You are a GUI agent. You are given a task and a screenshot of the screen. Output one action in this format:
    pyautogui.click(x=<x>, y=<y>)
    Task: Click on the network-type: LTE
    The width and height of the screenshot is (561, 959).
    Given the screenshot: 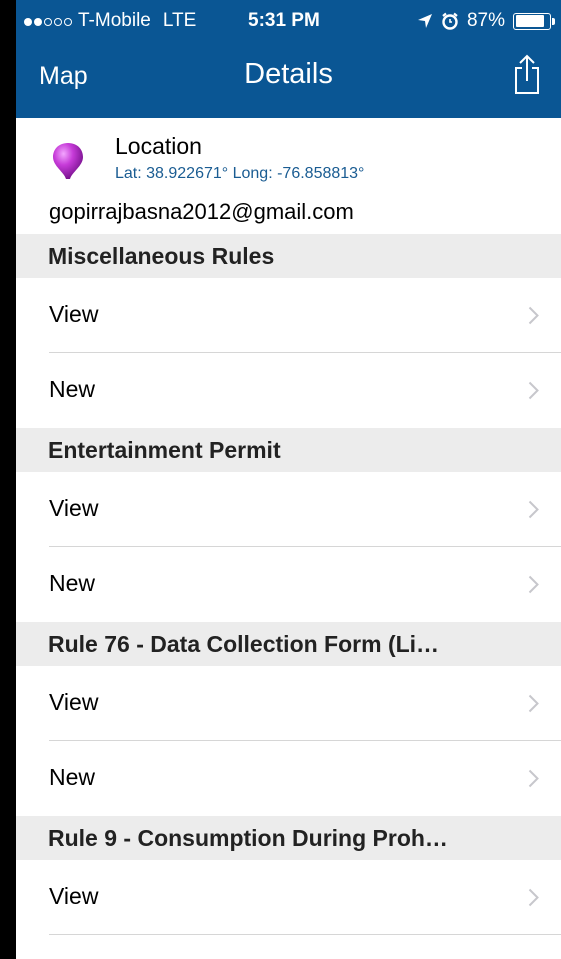 What is the action you would take?
    pyautogui.click(x=179, y=20)
    